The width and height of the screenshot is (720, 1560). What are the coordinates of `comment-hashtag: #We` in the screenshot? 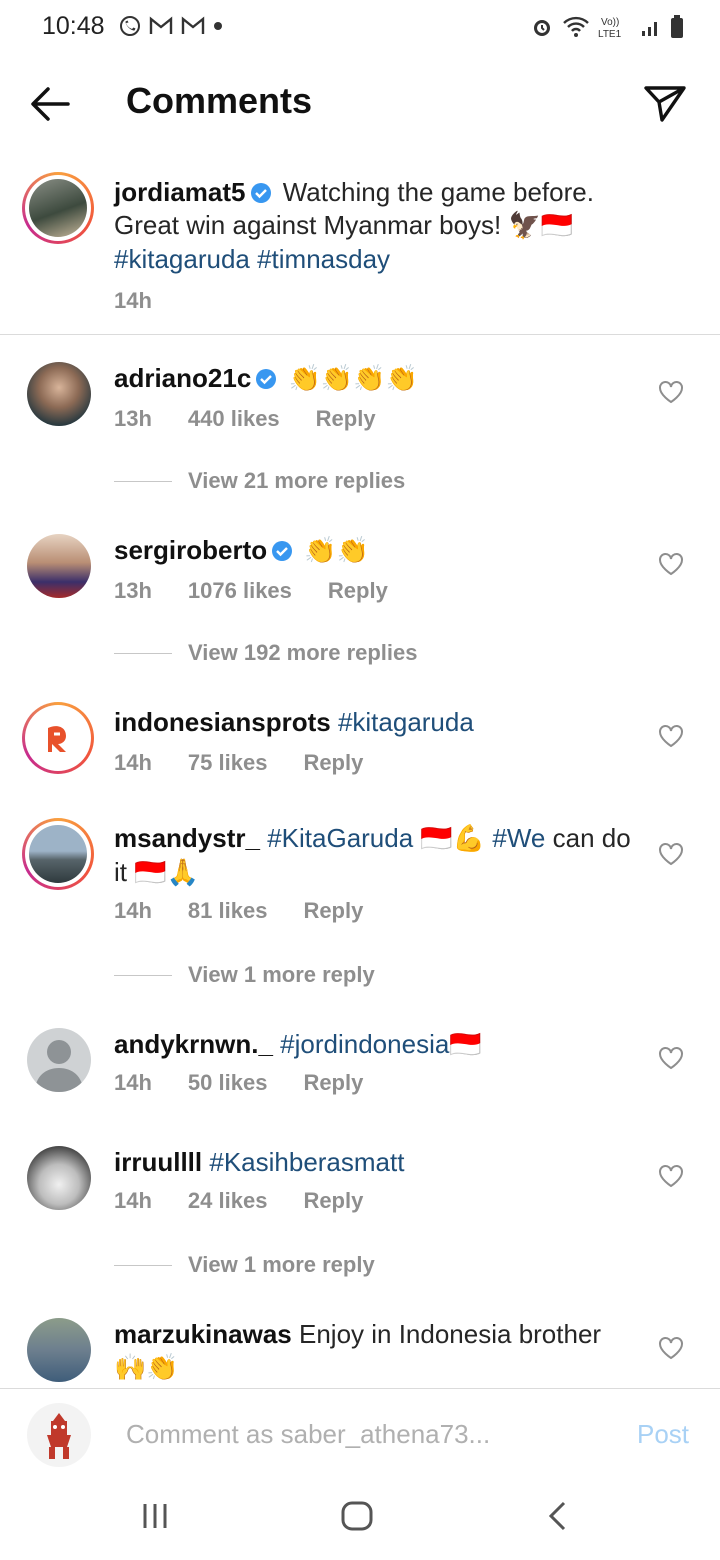 It's located at (518, 838).